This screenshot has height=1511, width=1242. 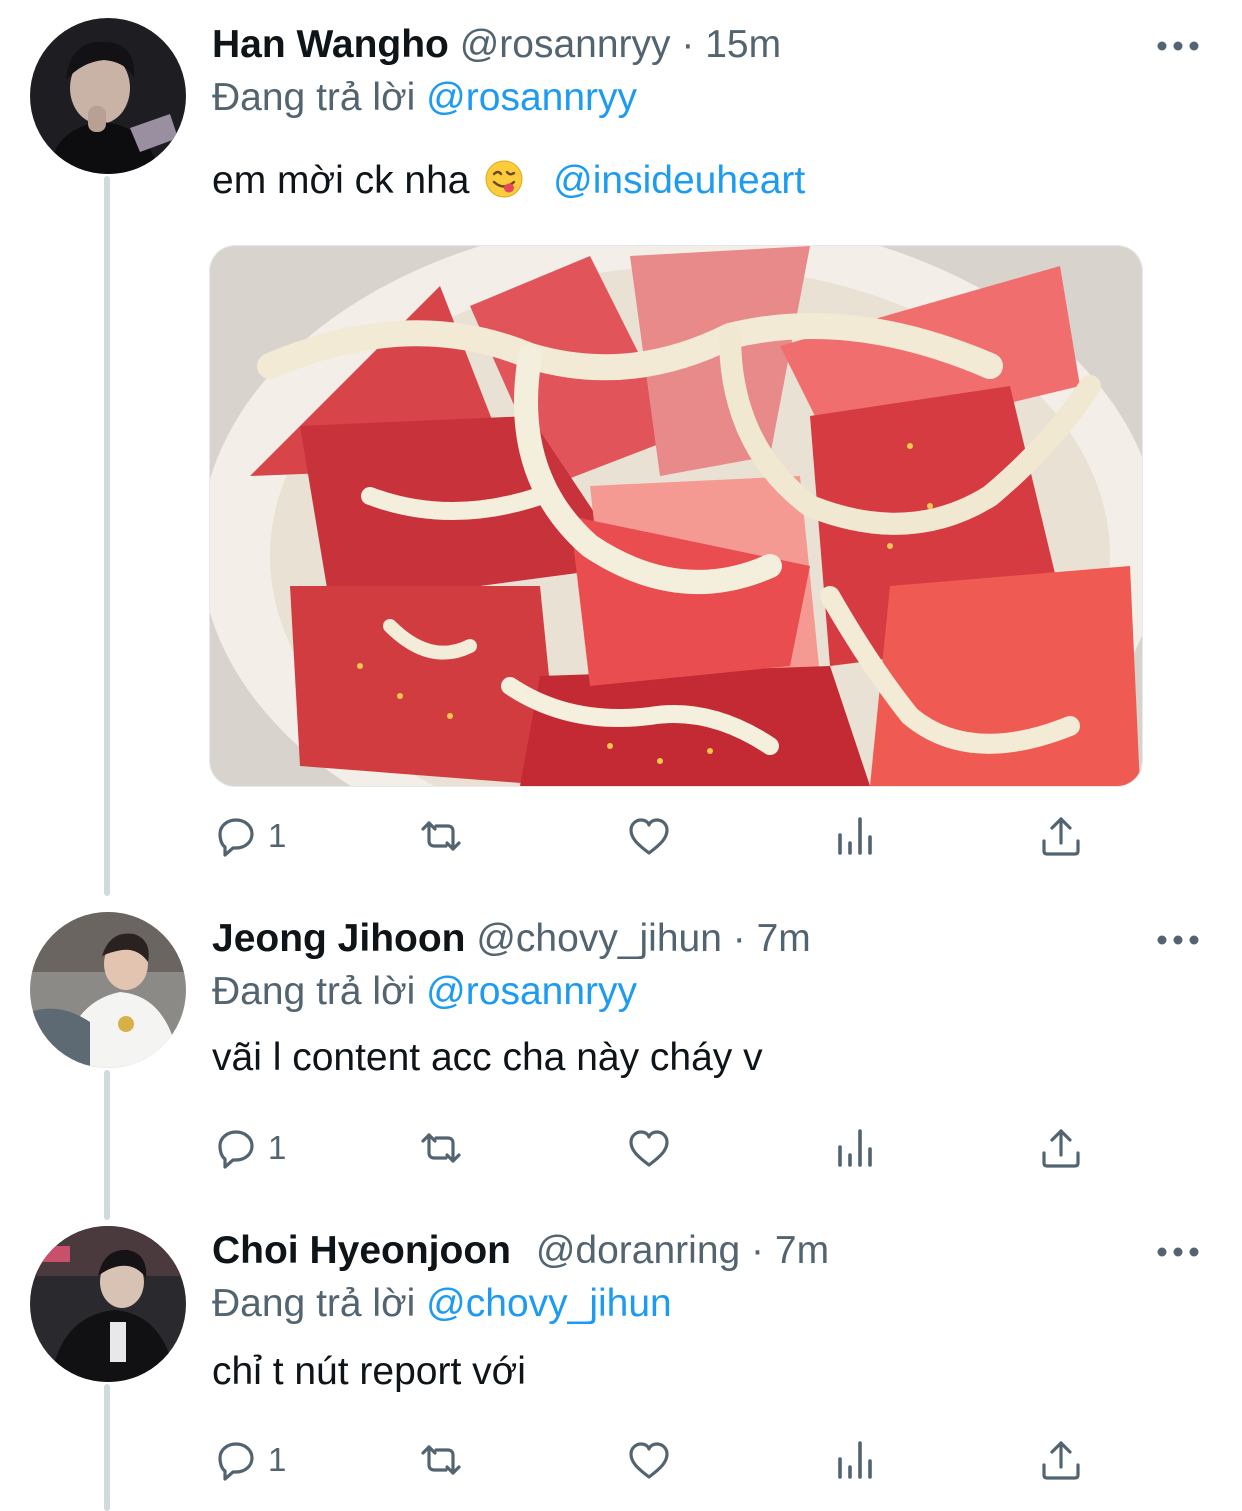 I want to click on author-name: Han Wangho, so click(x=330, y=44).